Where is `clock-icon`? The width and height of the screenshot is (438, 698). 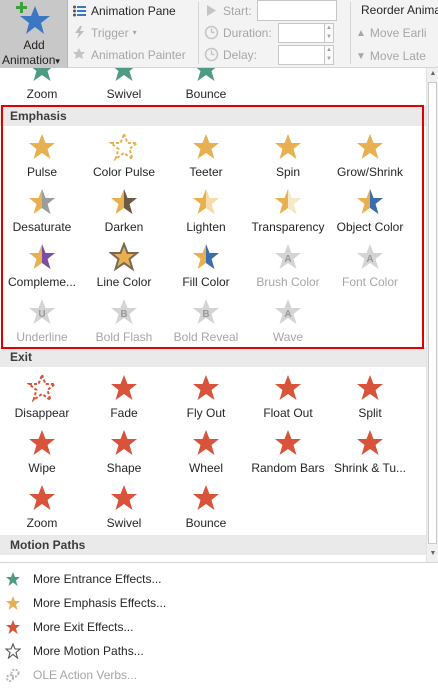 clock-icon is located at coordinates (211, 32).